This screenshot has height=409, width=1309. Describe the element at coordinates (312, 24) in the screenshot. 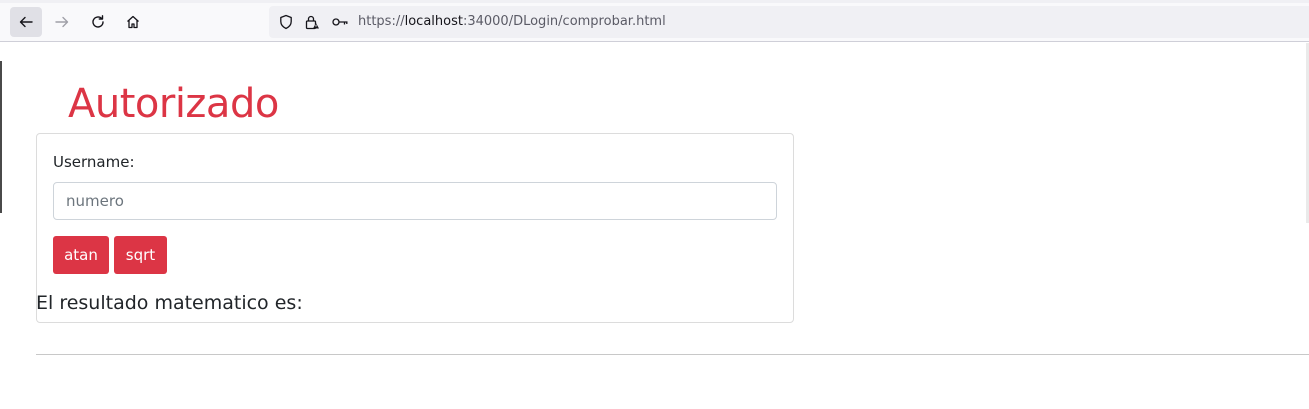

I see `insecure-lock-icon` at that location.